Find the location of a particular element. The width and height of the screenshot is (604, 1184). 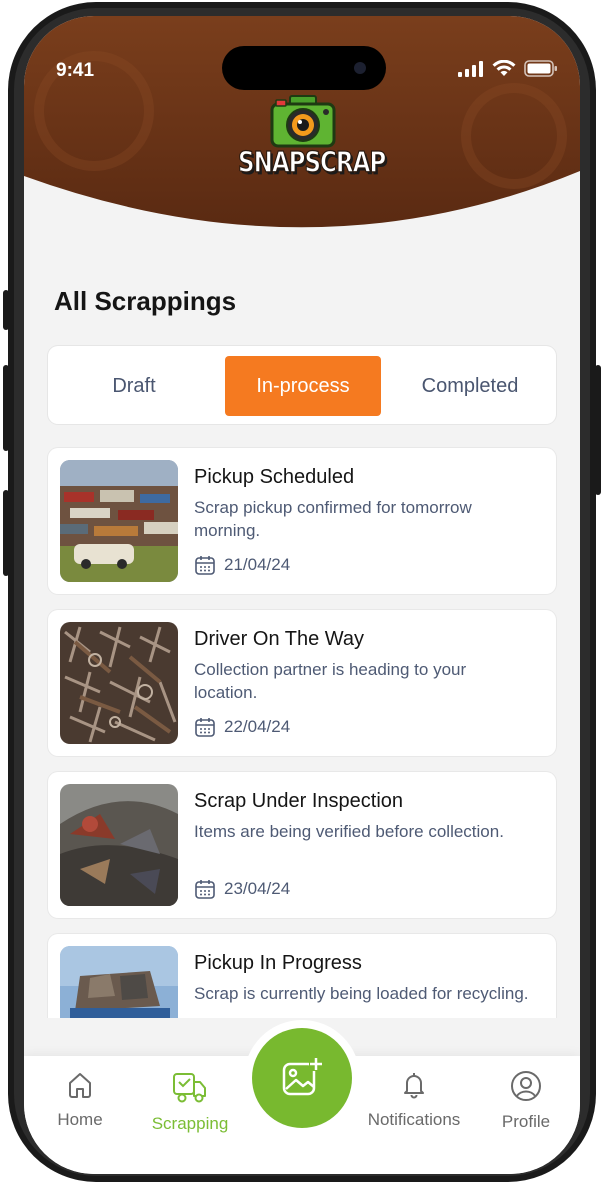

card-date: 22/04/24 is located at coordinates (242, 727).